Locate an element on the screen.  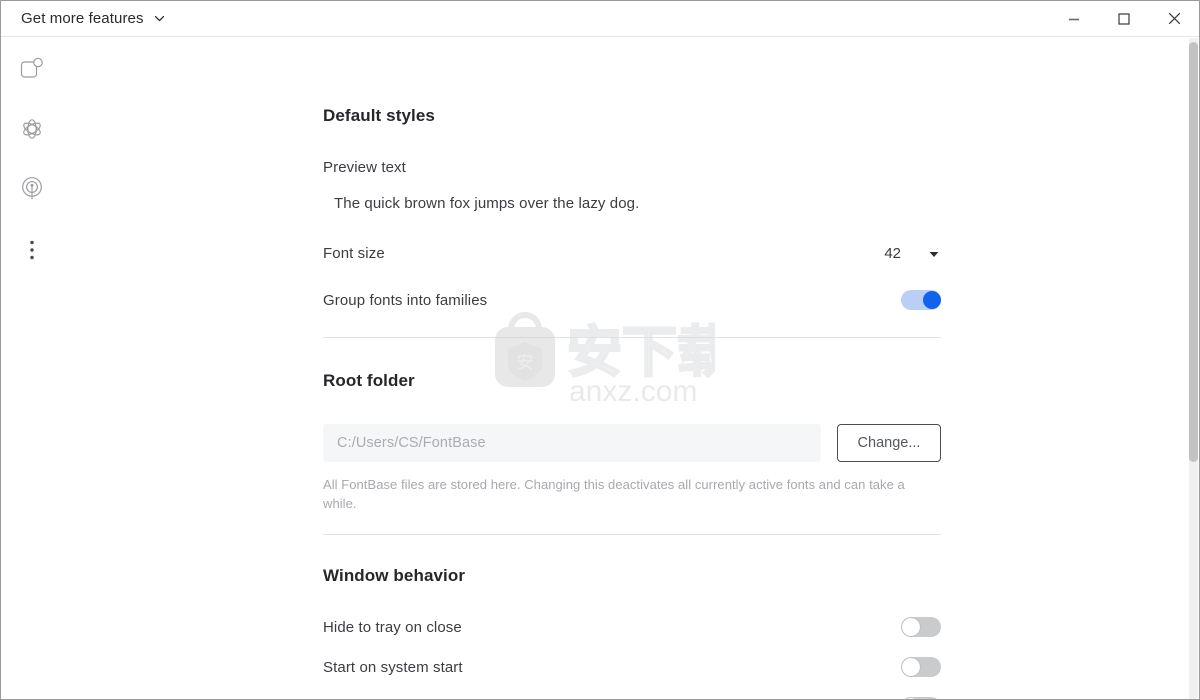
minimize-icon is located at coordinates (1074, 19).